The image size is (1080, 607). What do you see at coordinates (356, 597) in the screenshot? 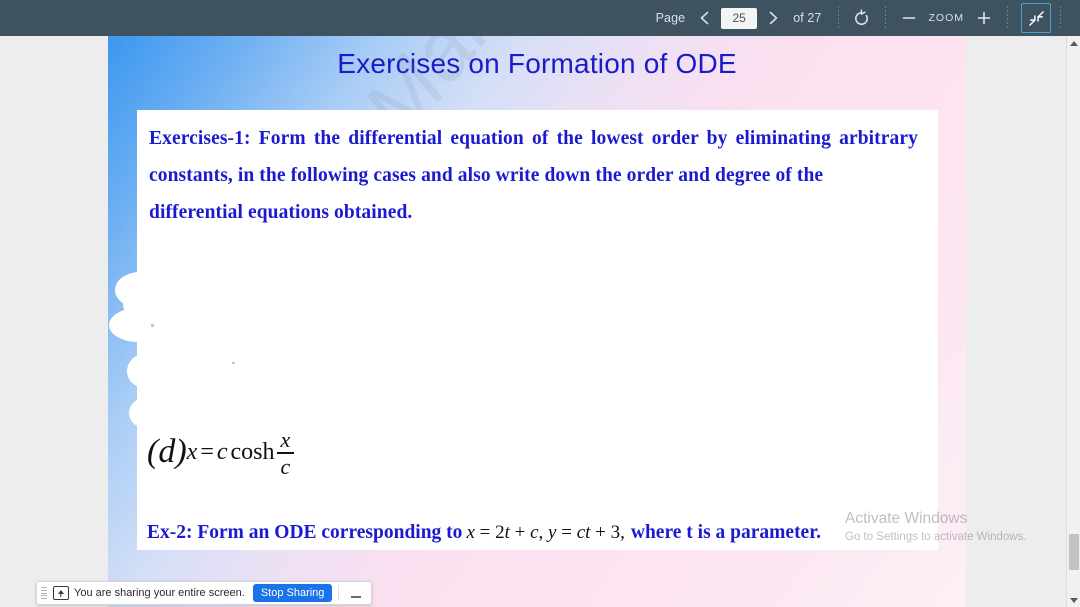
I see `minimize-icon` at bounding box center [356, 597].